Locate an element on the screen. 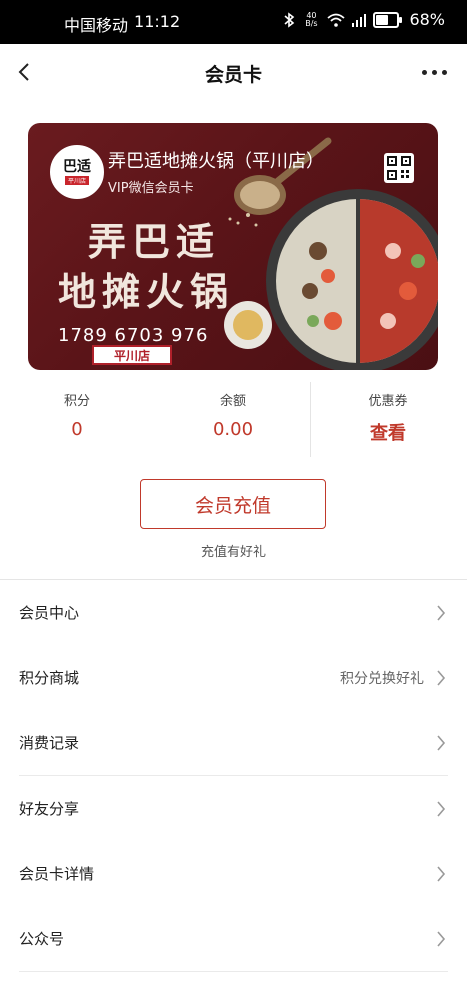 This screenshot has width=467, height=1000. qr-code-icon is located at coordinates (399, 168).